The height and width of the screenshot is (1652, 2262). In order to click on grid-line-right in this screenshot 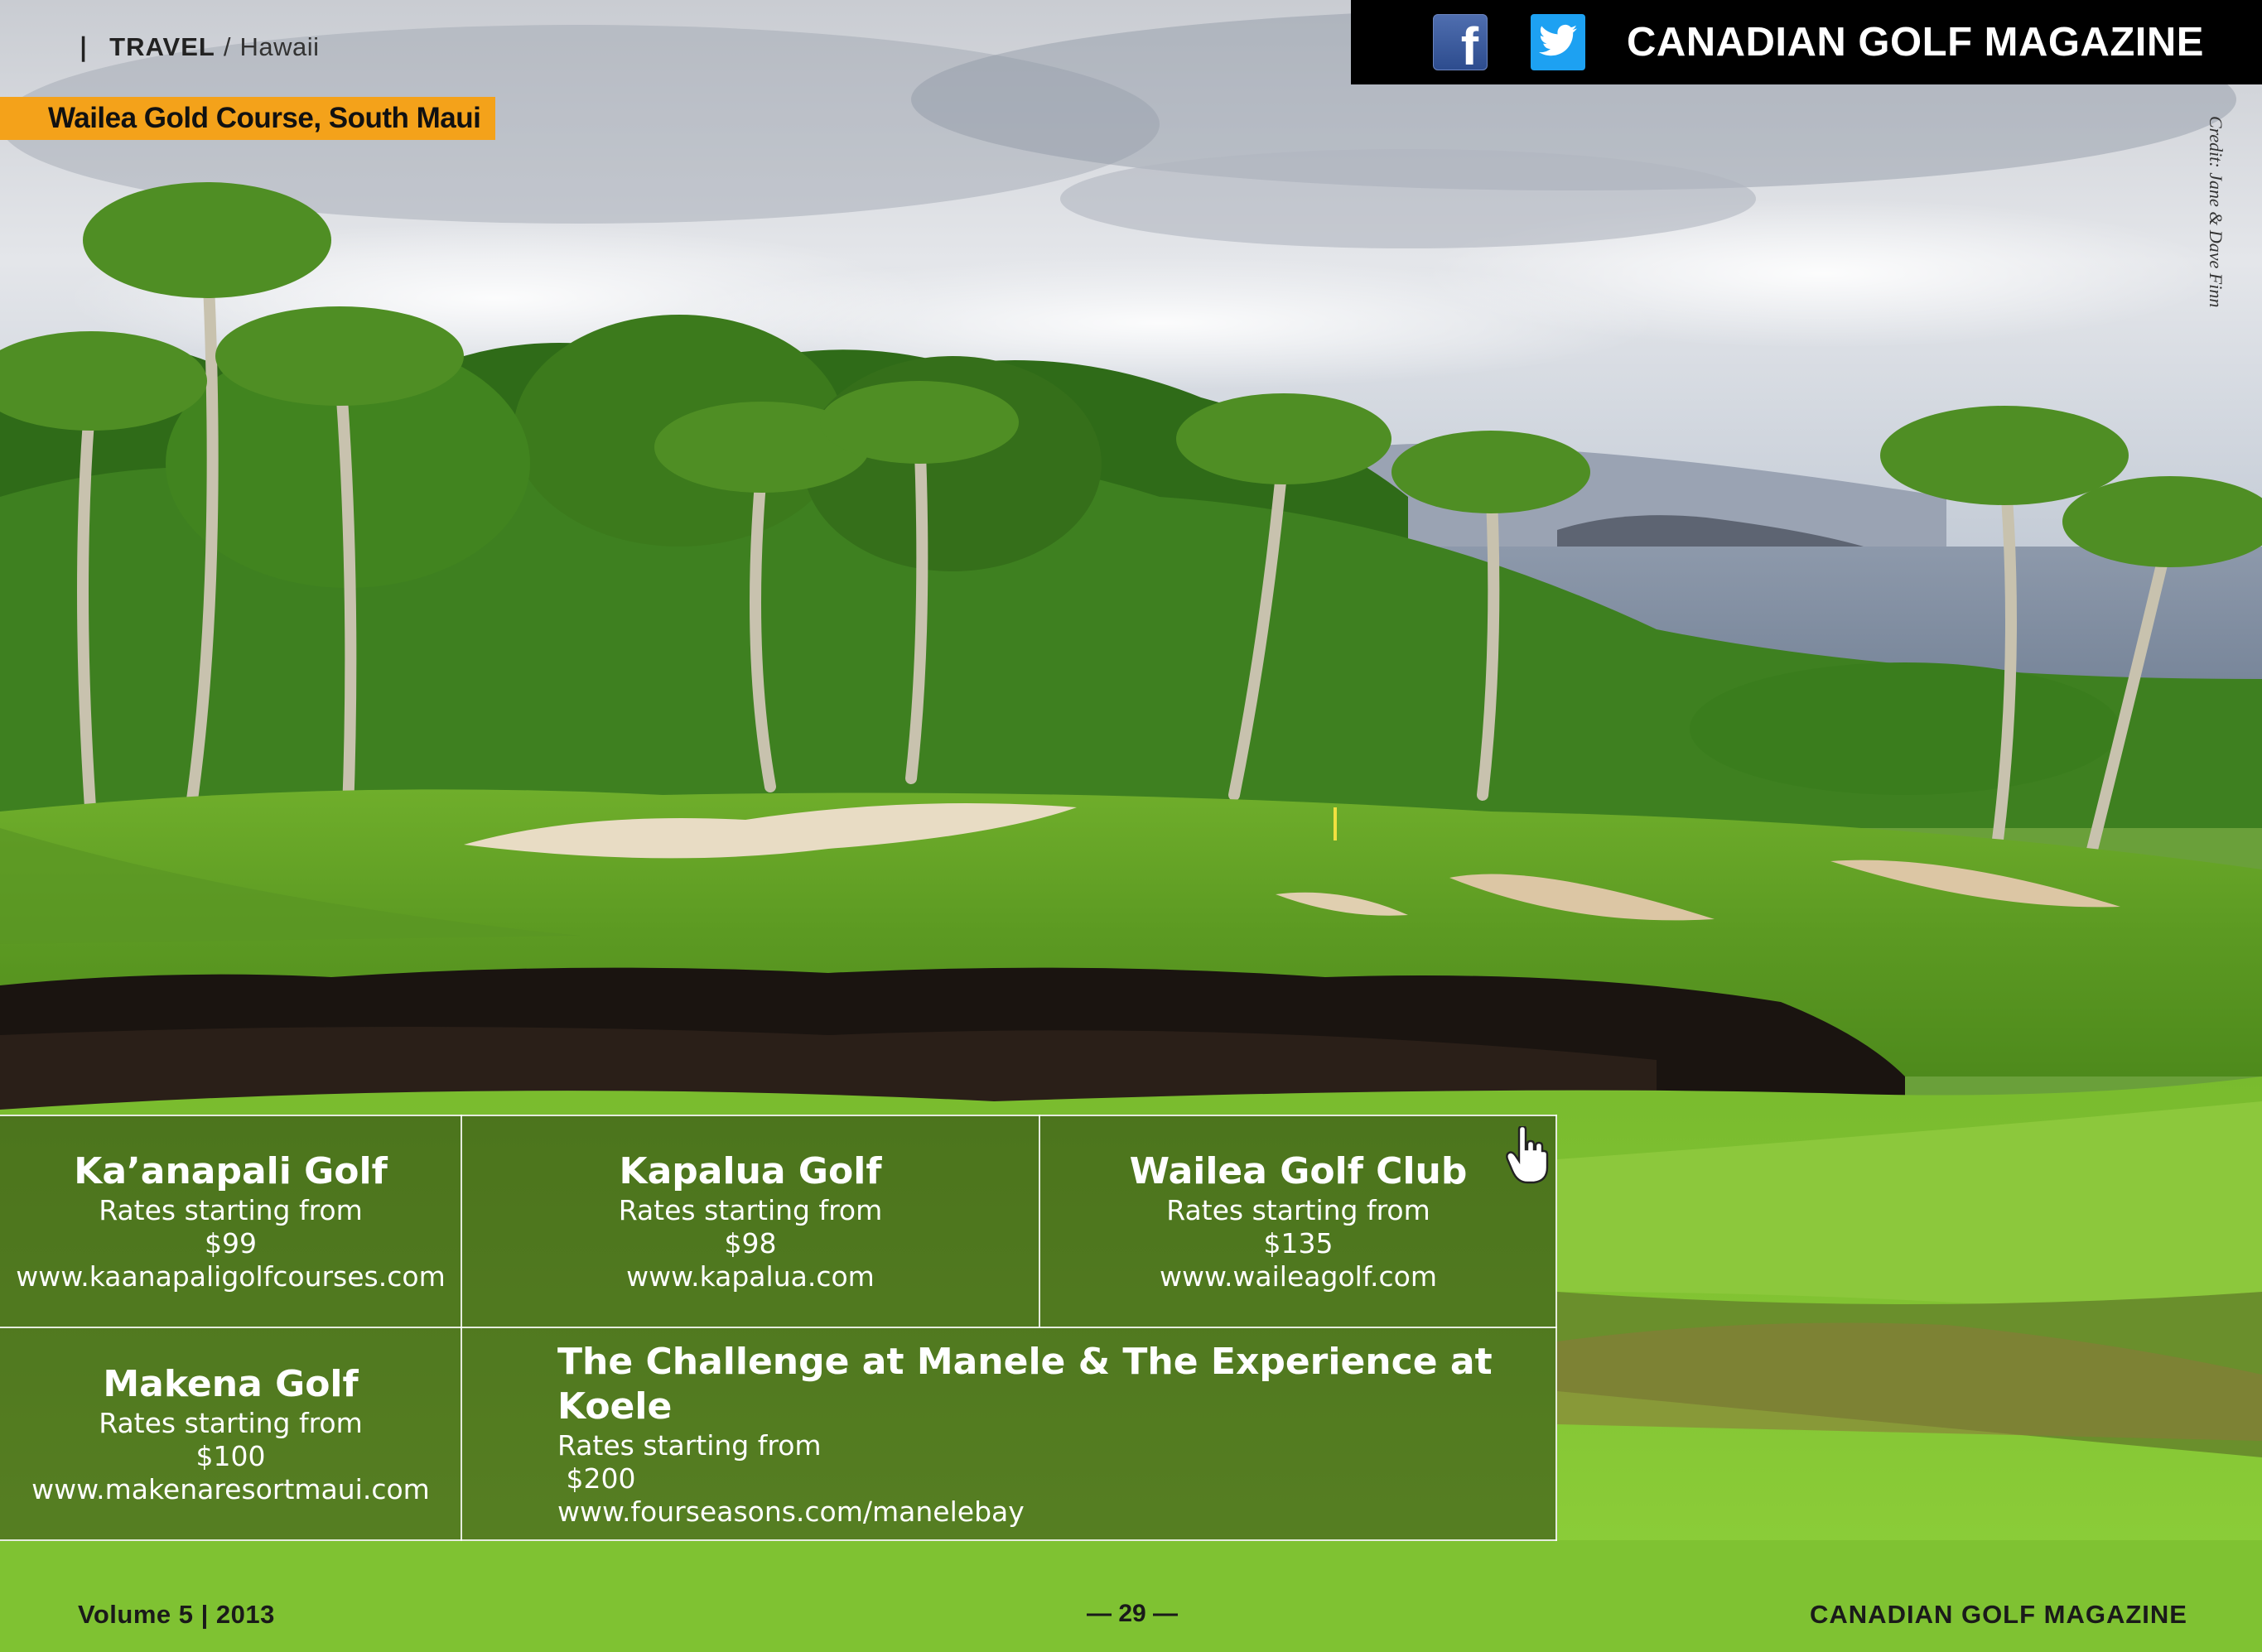, I will do `click(1556, 1328)`.